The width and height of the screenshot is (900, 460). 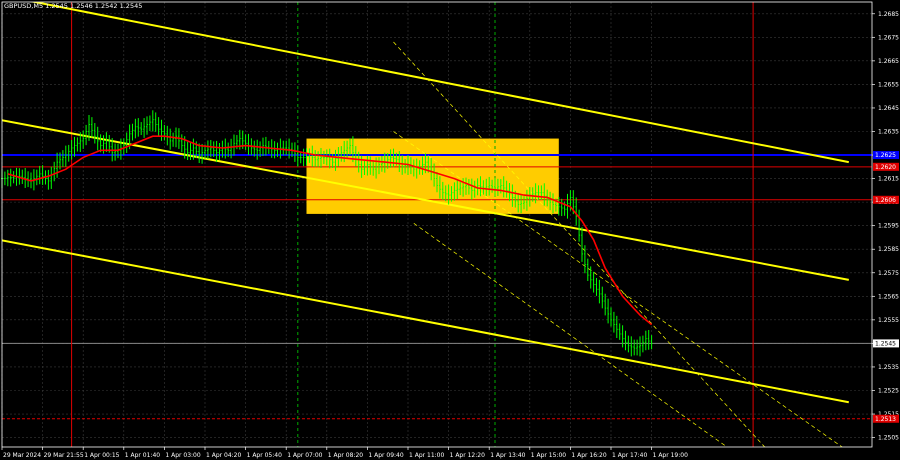 I want to click on y-tick-label: 1.2685, so click(x=888, y=14).